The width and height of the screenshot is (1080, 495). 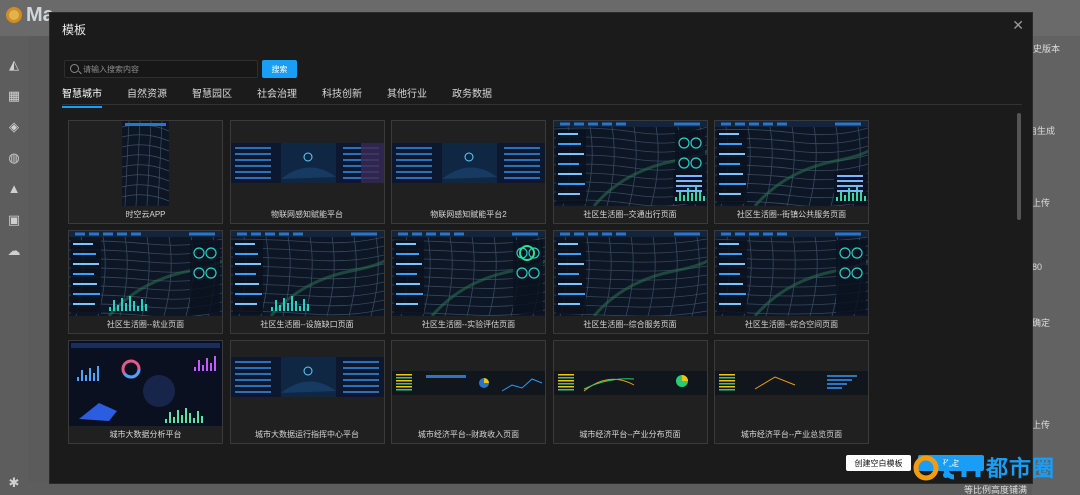 I want to click on template-card: 物联网感知赋能平台2, so click(x=468, y=172).